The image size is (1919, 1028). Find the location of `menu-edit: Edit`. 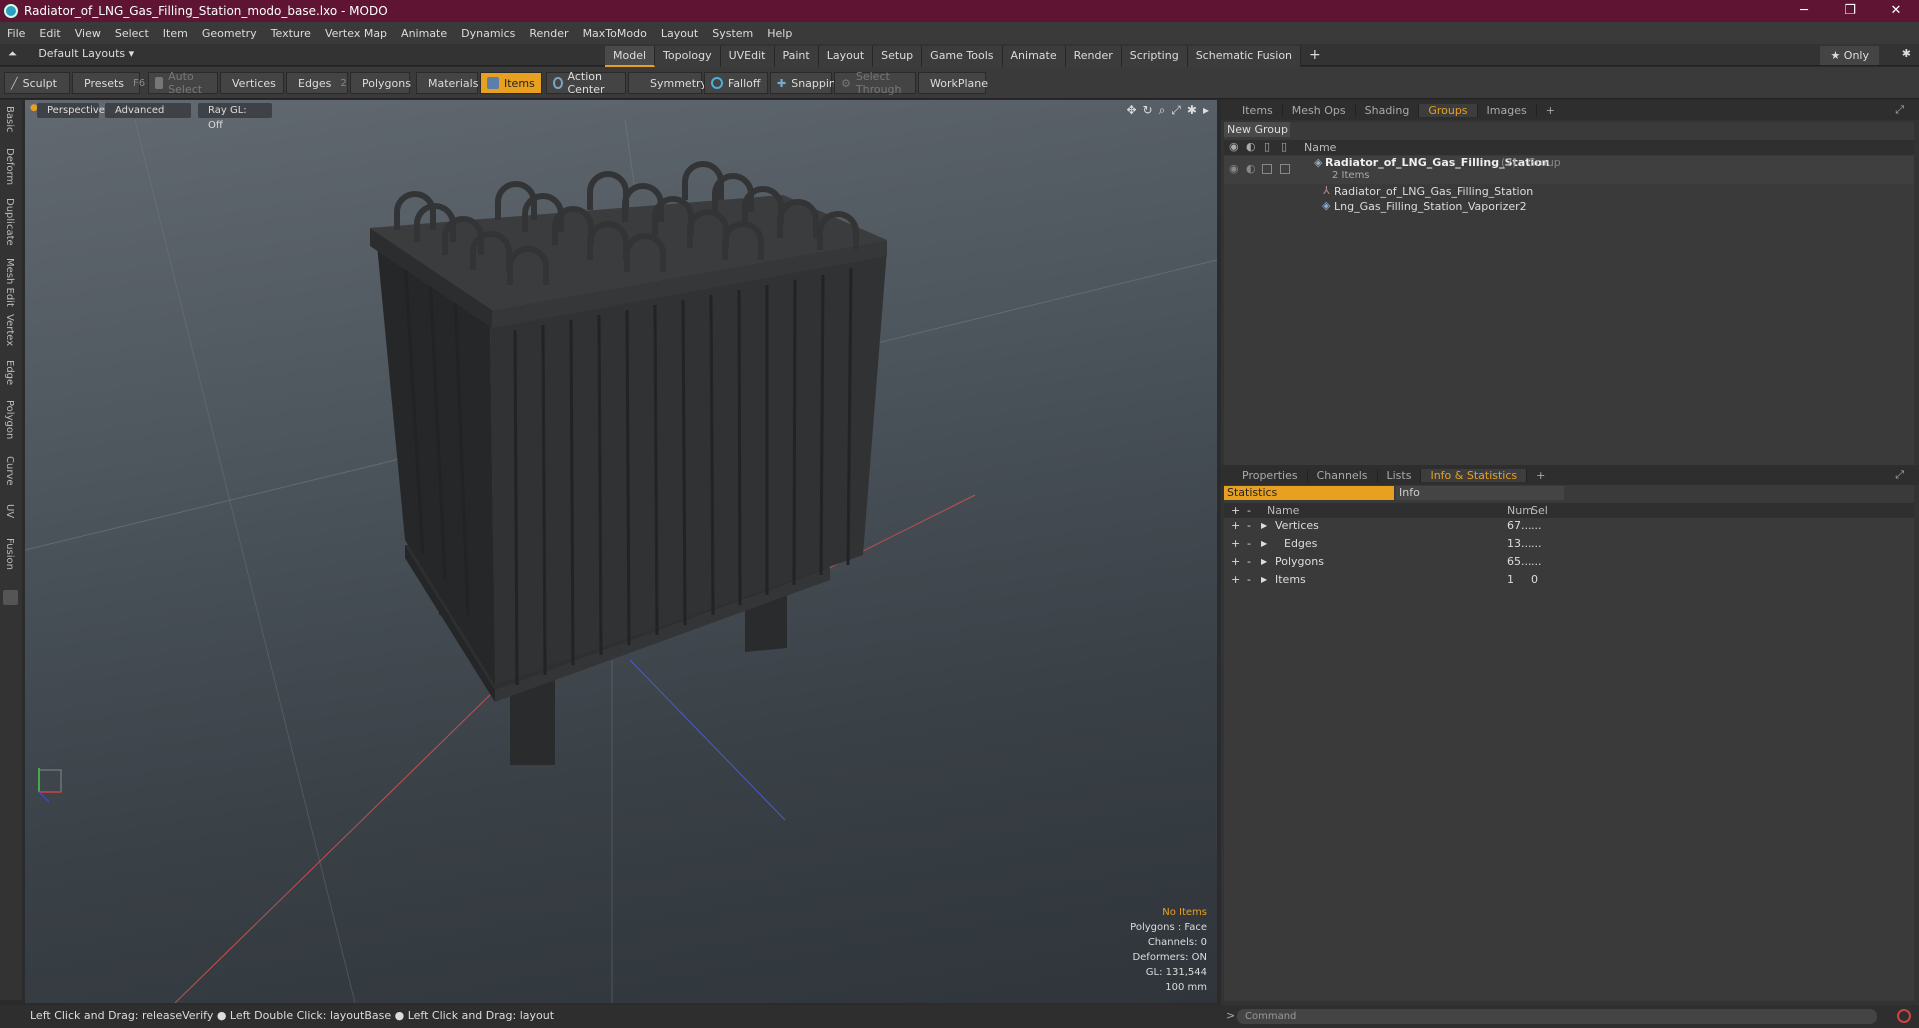

menu-edit: Edit is located at coordinates (49, 33).